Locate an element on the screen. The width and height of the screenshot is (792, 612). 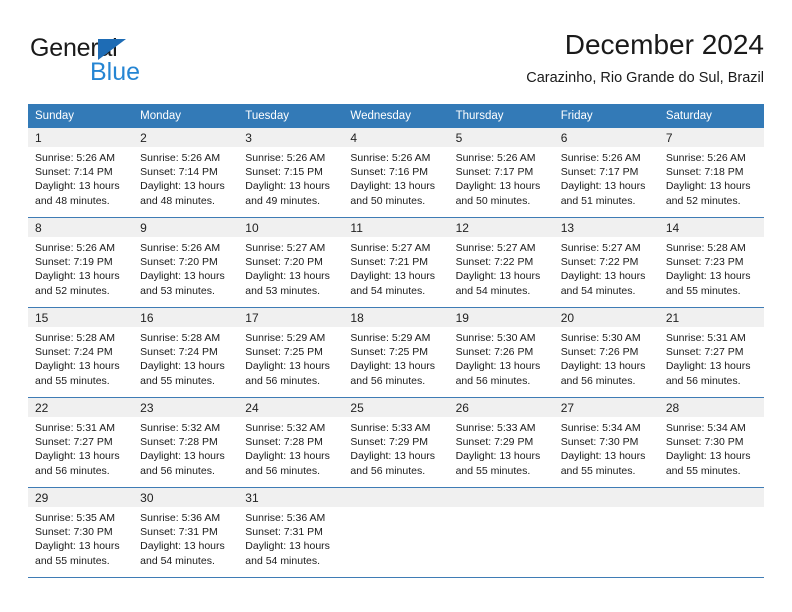
sunset-text: Sunset: 7:29 PM is located at coordinates (389, 442).